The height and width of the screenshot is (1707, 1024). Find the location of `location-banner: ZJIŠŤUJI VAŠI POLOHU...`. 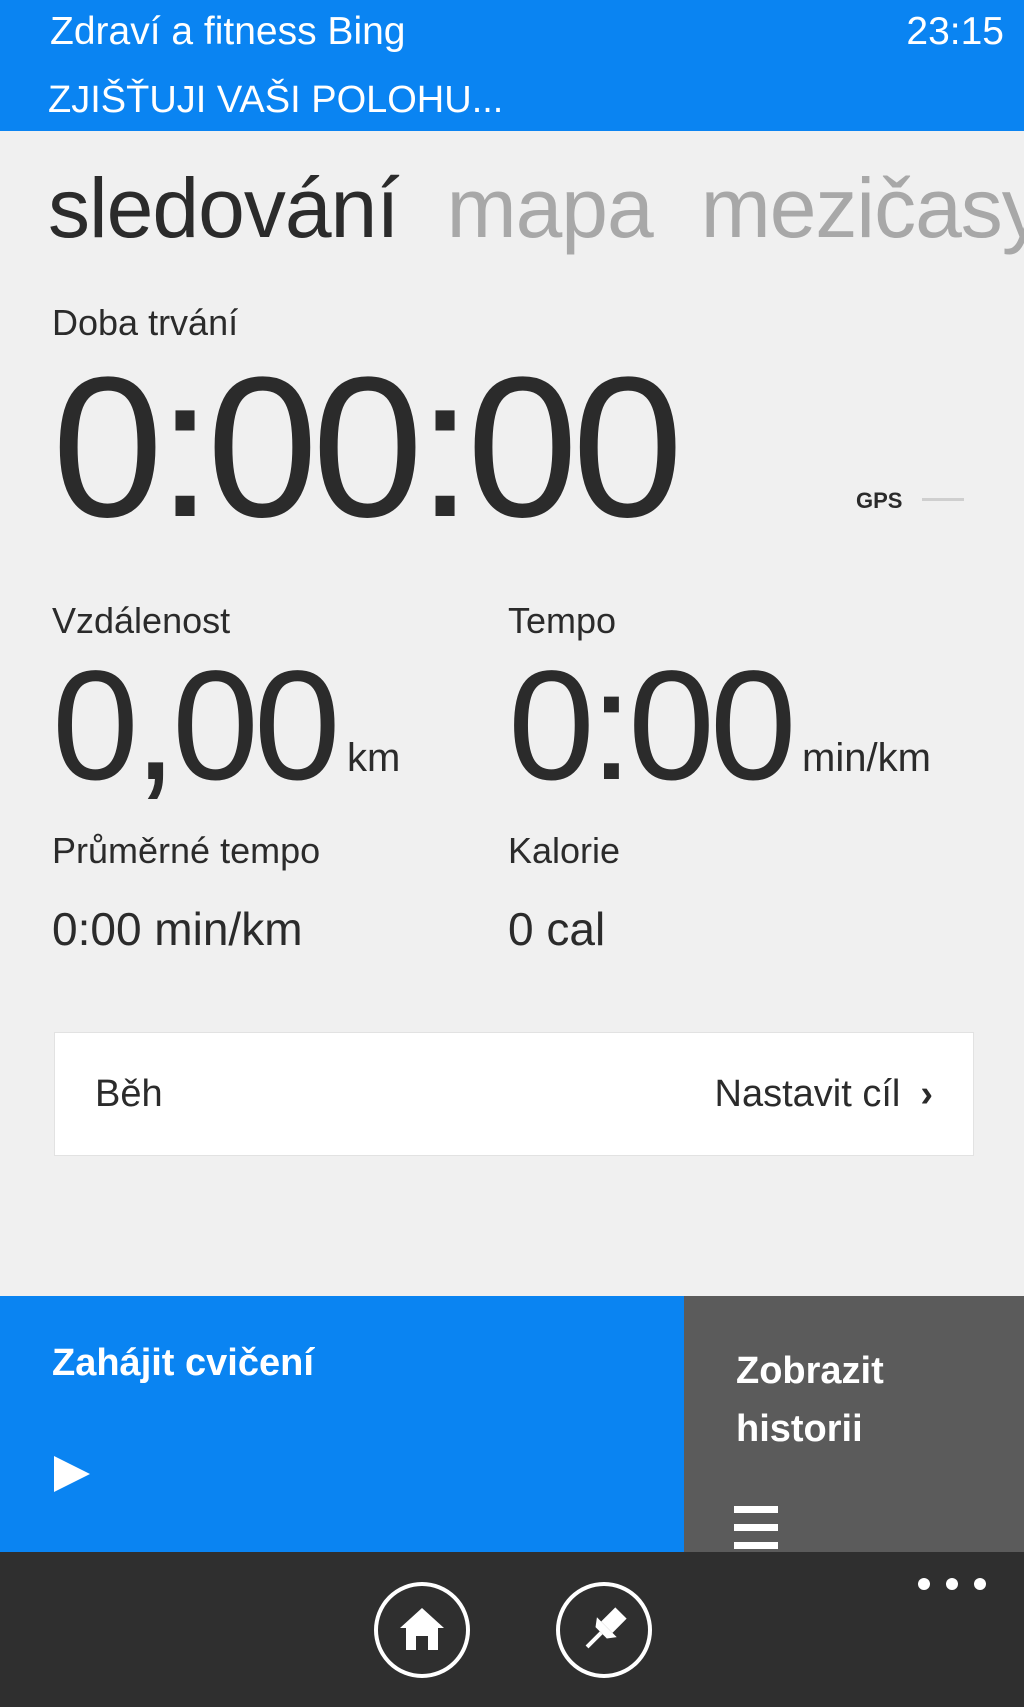

location-banner: ZJIŠŤUJI VAŠI POLOHU... is located at coordinates (512, 98).